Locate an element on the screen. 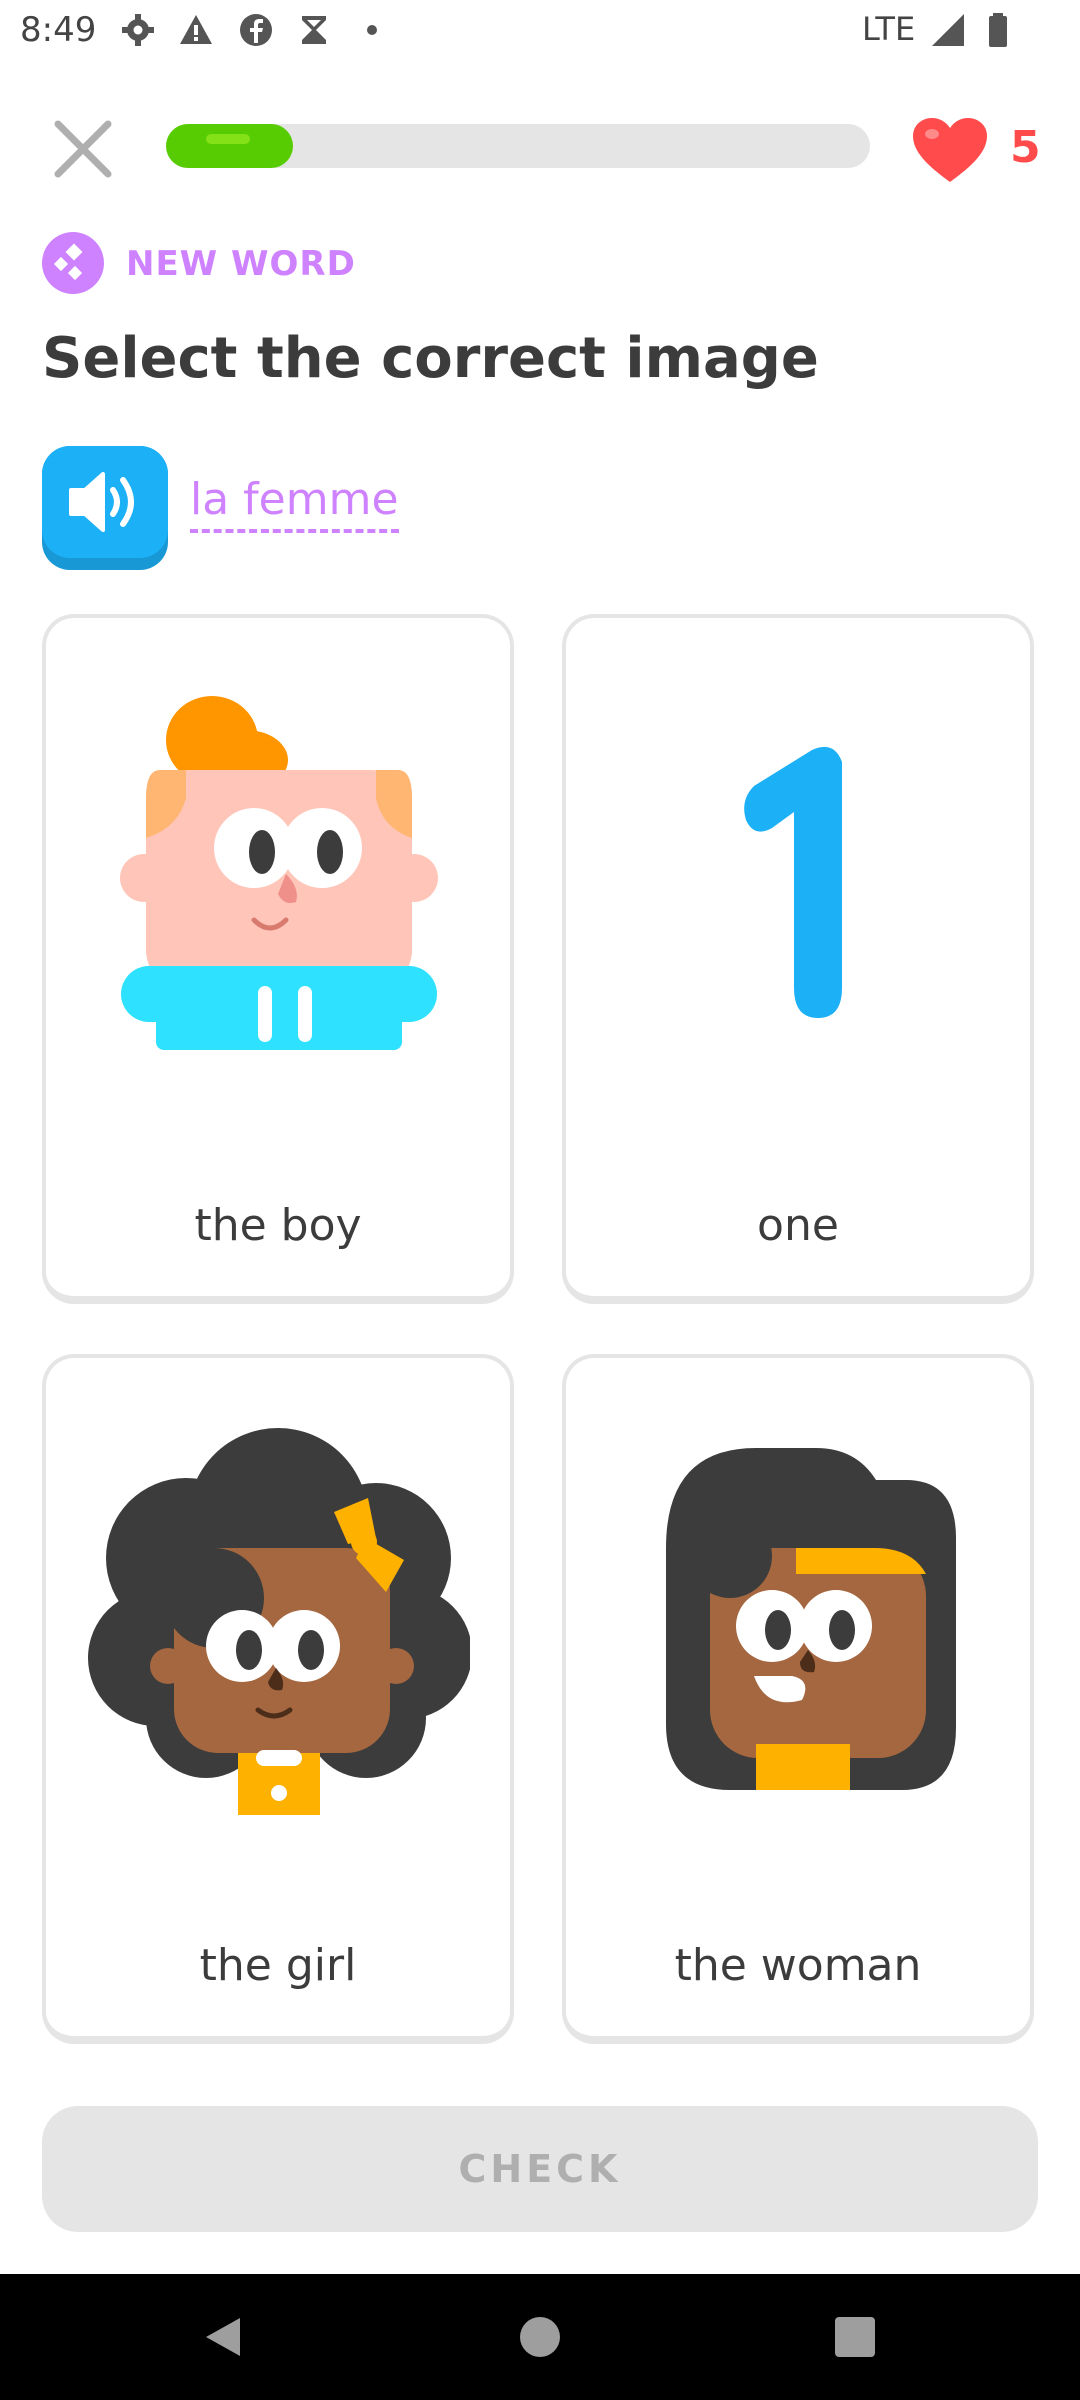 This screenshot has width=1080, height=2400. warning-icon is located at coordinates (196, 29).